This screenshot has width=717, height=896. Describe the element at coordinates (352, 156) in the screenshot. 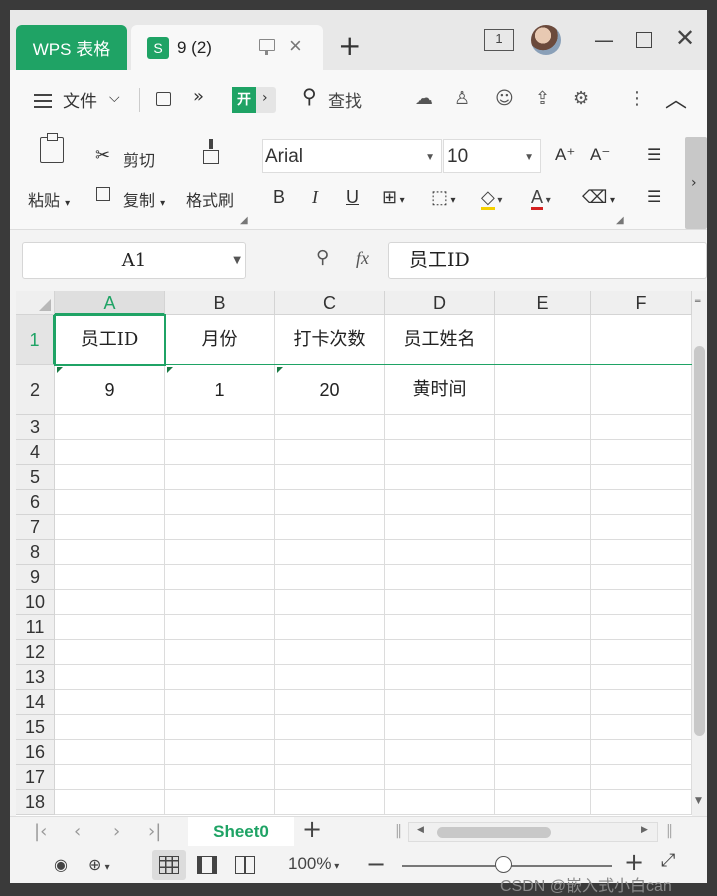

I see `font-family-select: Arial ▼` at that location.